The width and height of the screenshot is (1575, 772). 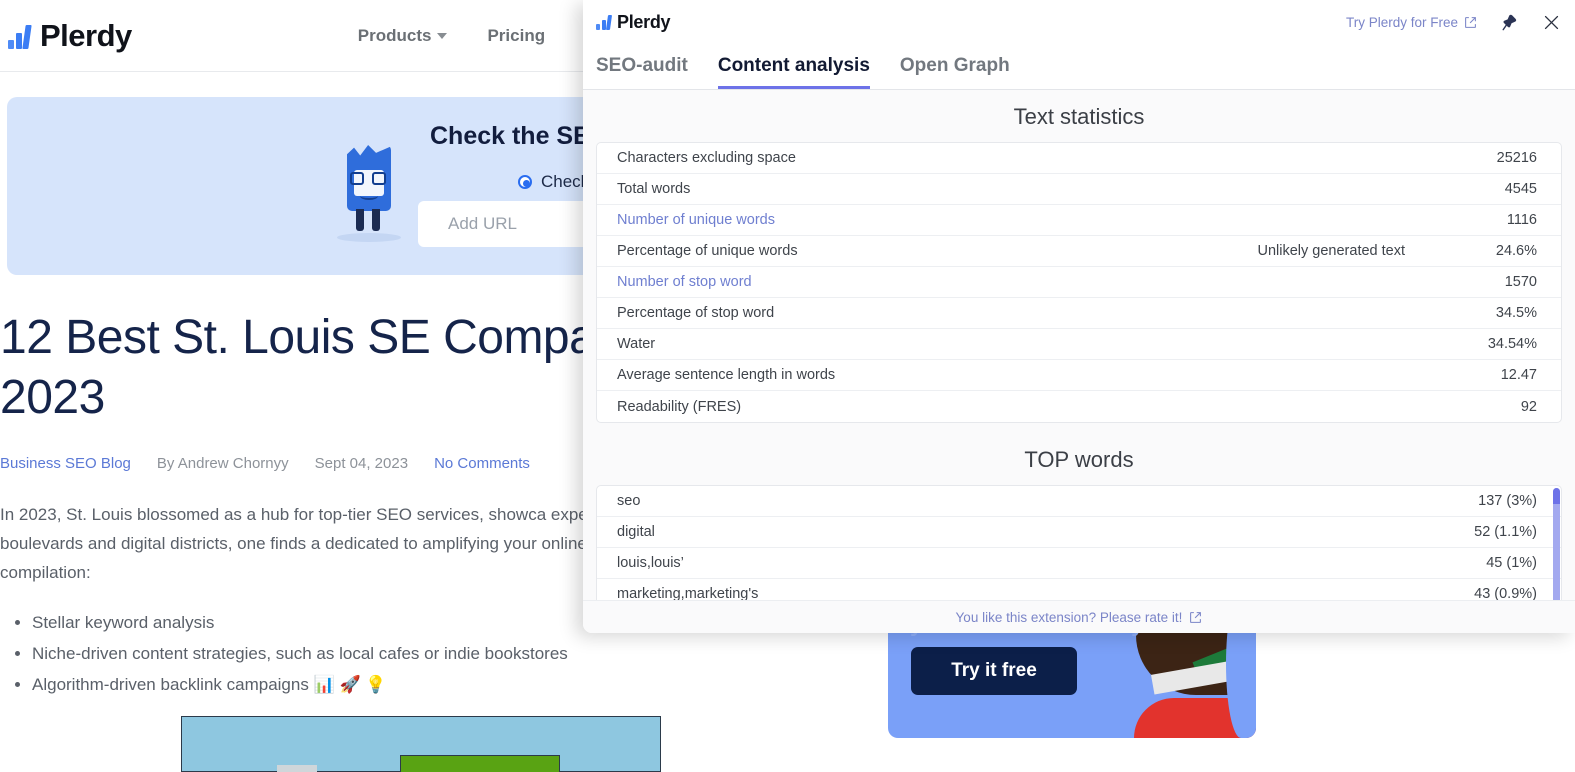 What do you see at coordinates (1079, 375) in the screenshot?
I see `table-row: Average sentence length in words 12.47` at bounding box center [1079, 375].